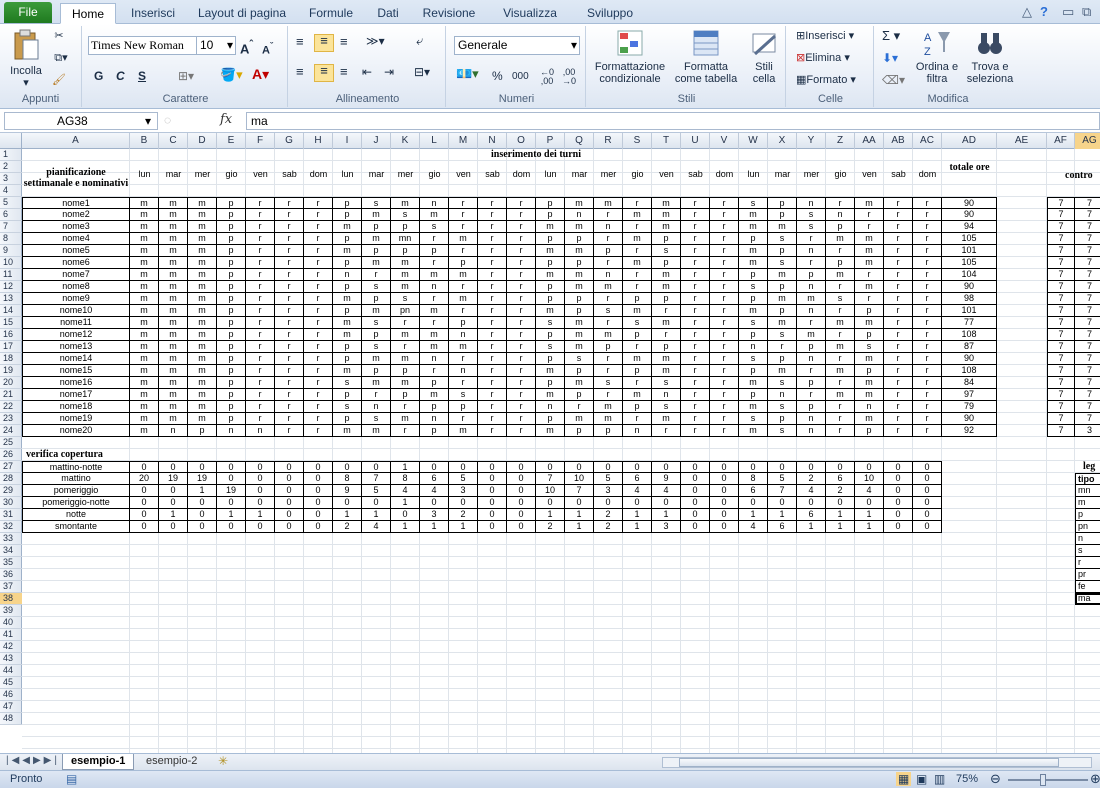 The height and width of the screenshot is (788, 1100). I want to click on row-header-31: 31, so click(11, 515).